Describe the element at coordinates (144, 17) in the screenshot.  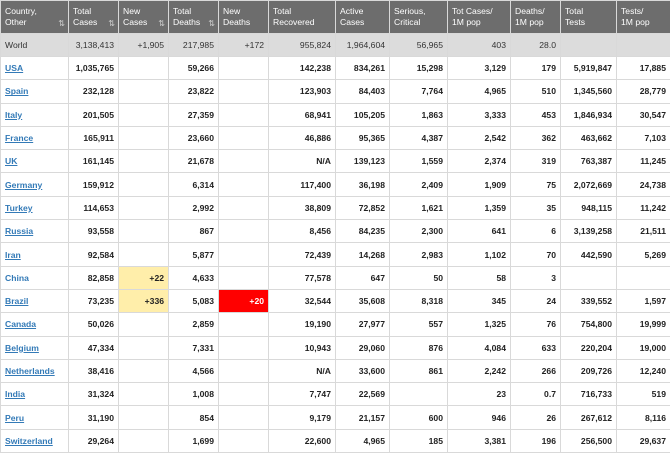
I see `column-header-new-cases: New Cases⇅` at that location.